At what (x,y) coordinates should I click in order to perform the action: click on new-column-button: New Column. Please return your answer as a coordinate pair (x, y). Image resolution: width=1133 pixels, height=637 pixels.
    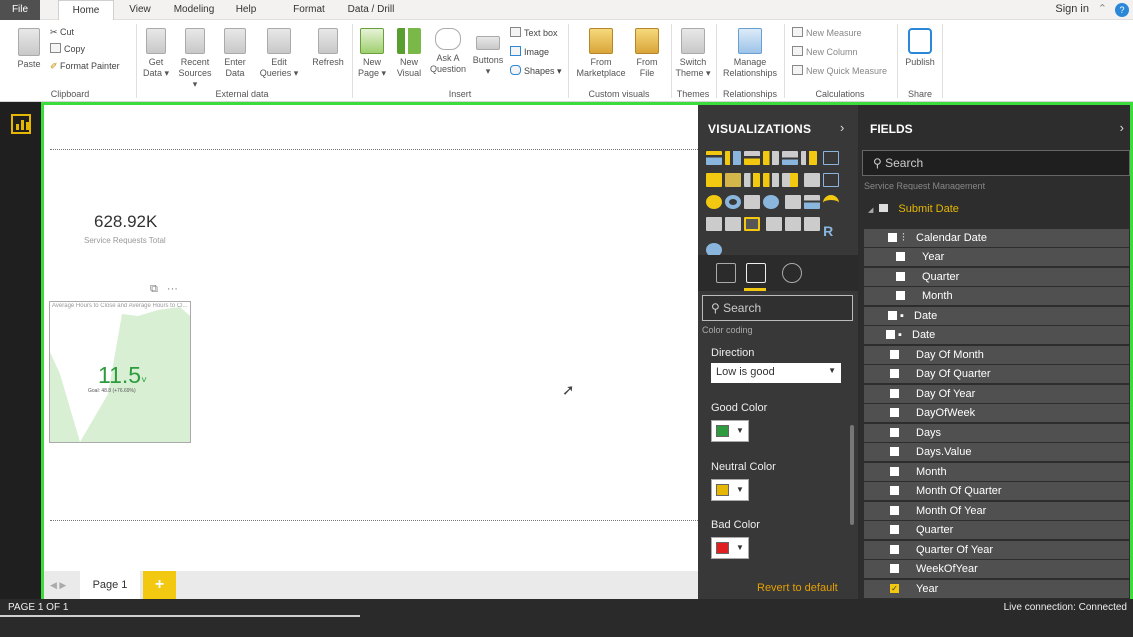
    Looking at the image, I should click on (825, 52).